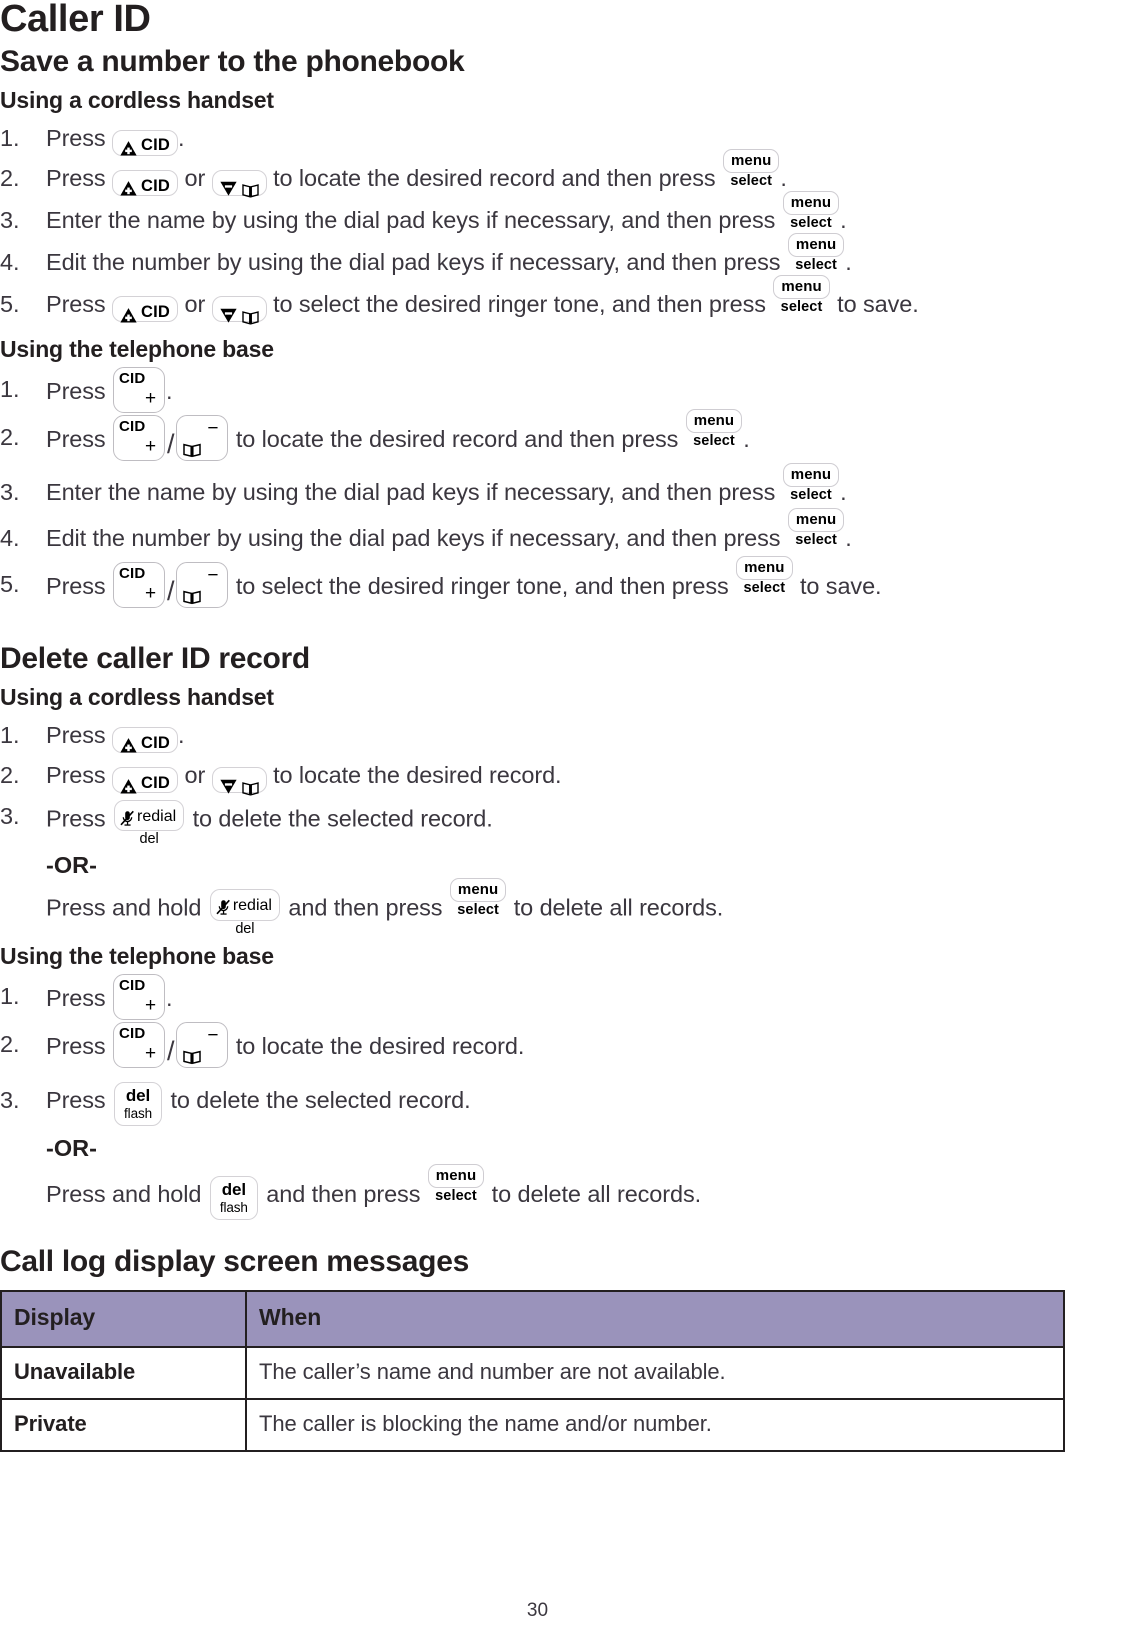 The image size is (1121, 1650). What do you see at coordinates (123, 1424) in the screenshot?
I see `table-cell-display: Private` at bounding box center [123, 1424].